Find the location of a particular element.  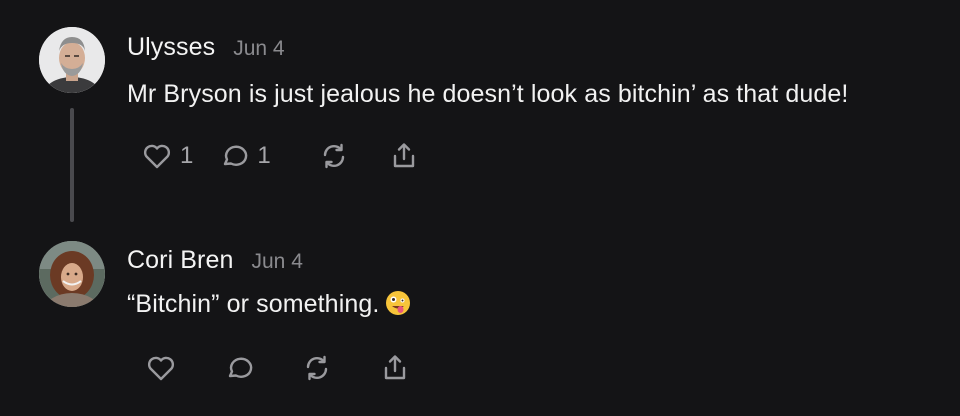

comment-actions is located at coordinates (278, 368).